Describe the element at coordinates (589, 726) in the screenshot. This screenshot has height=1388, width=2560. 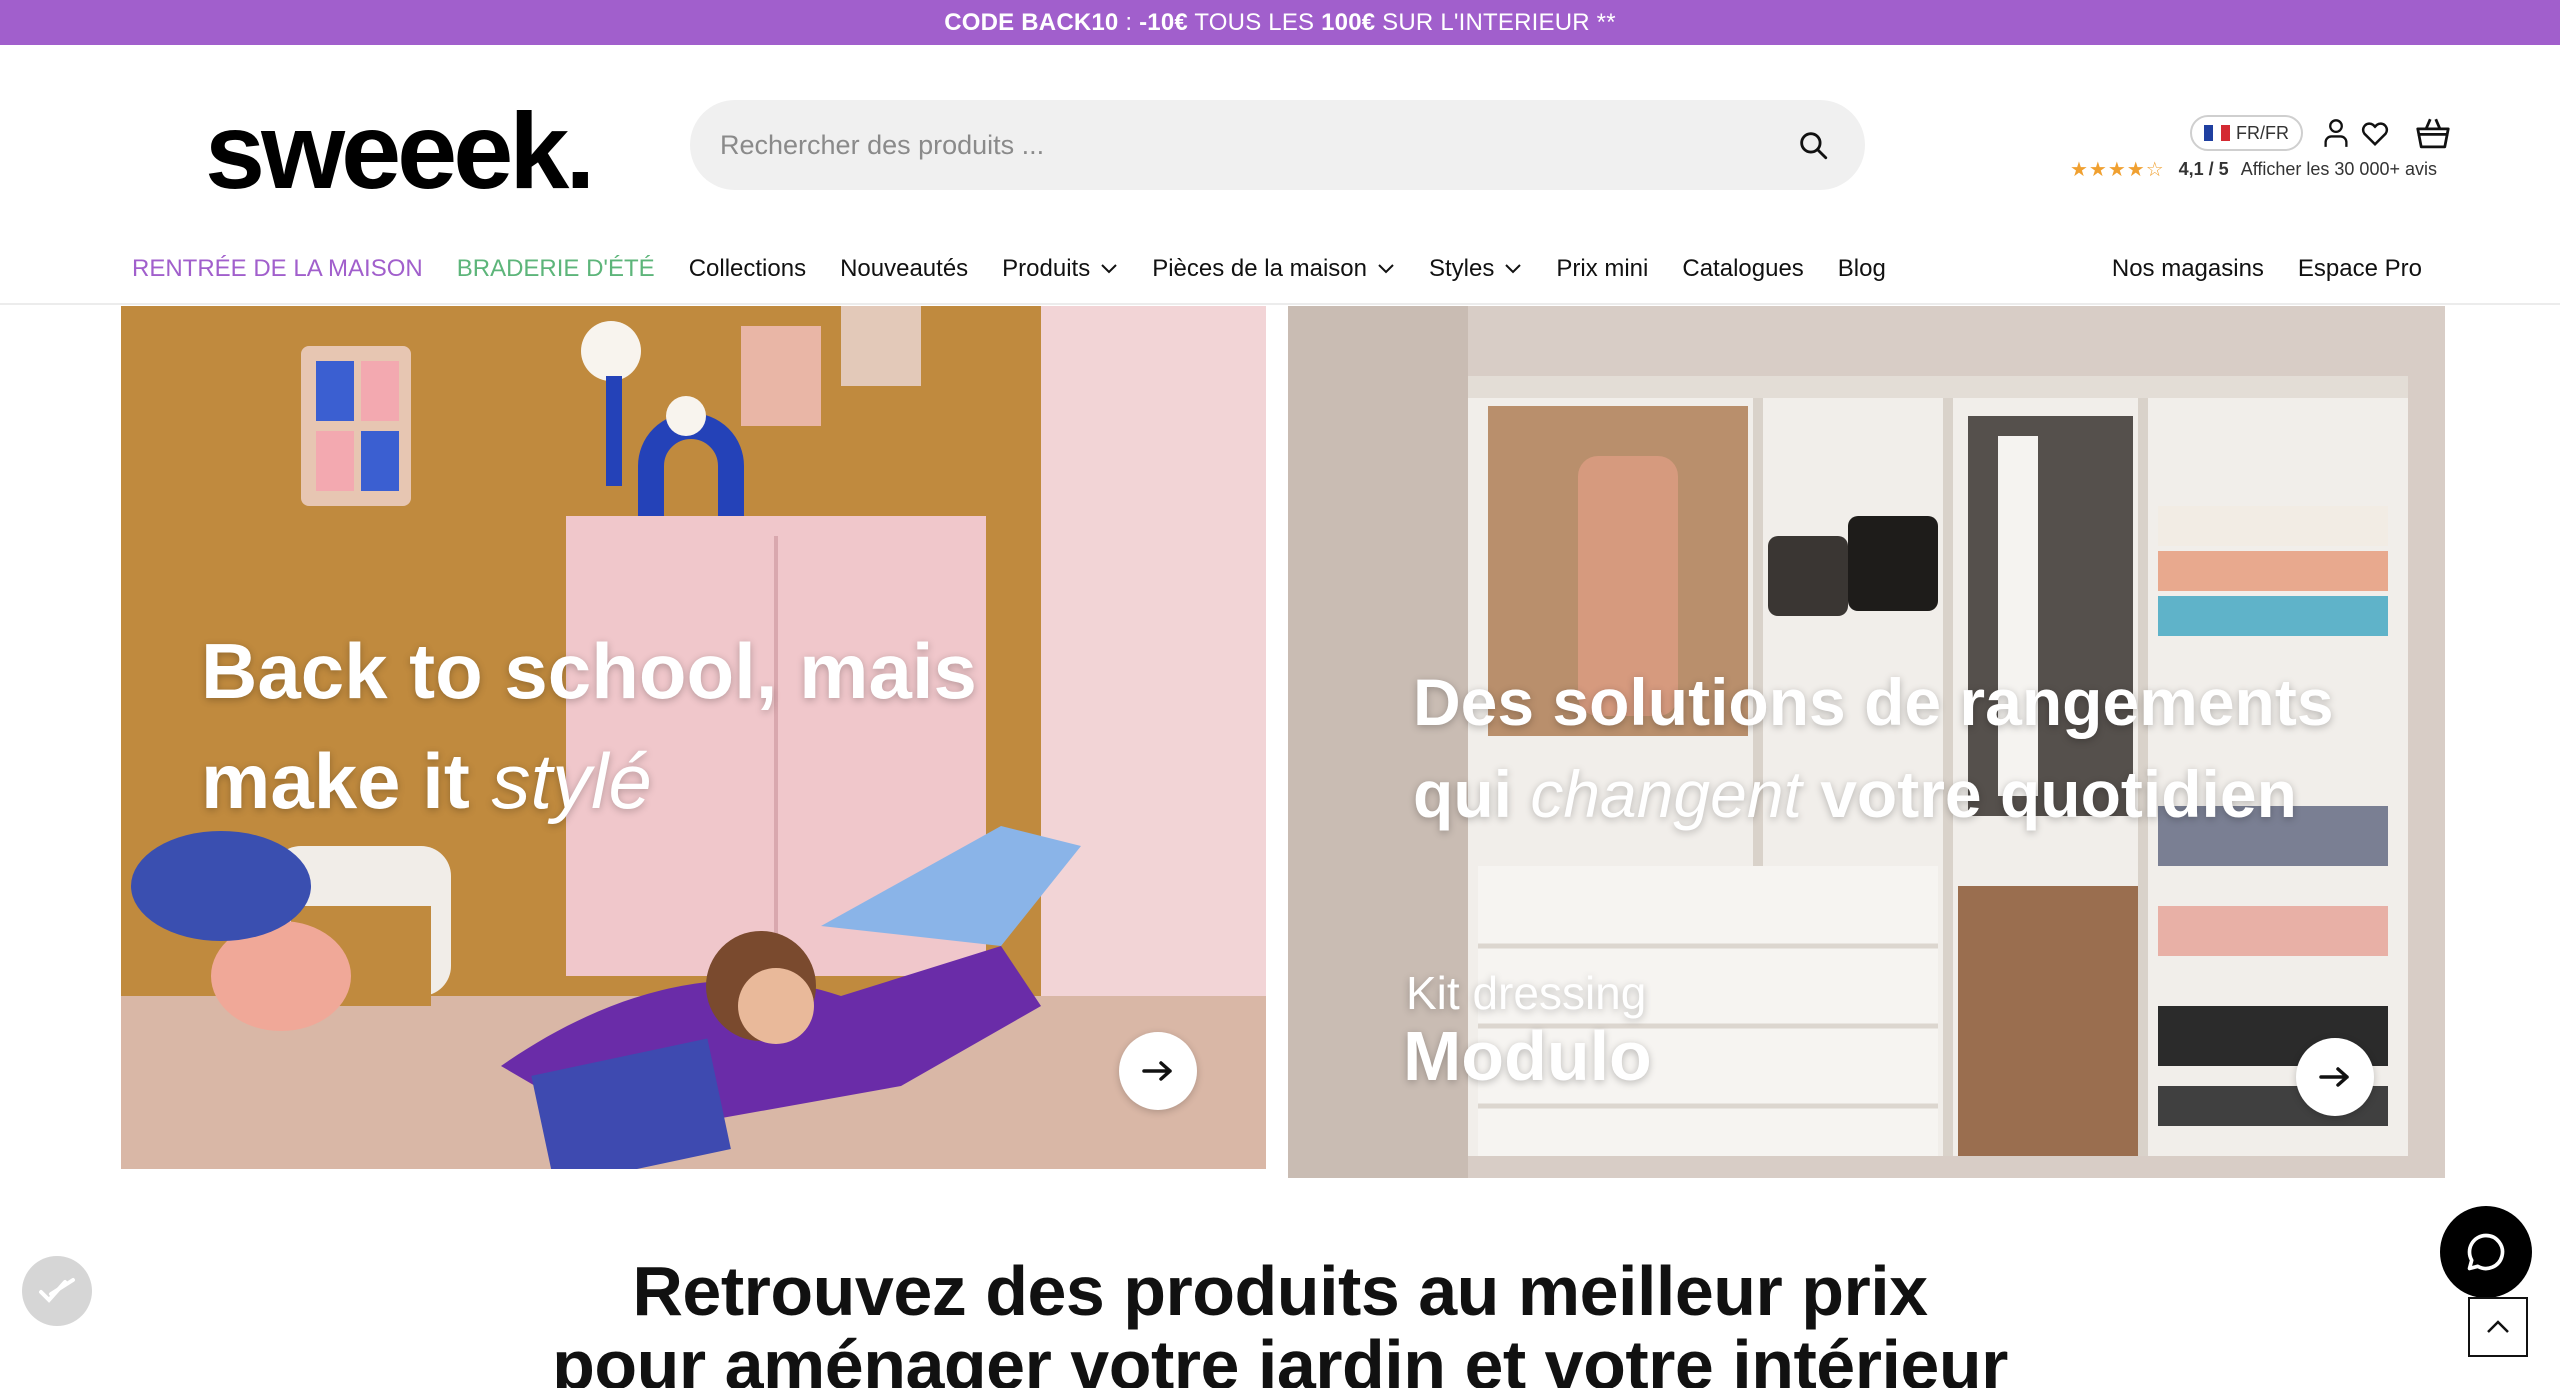
I see `banner-1-headline: Back to school, mais make it stylé` at that location.